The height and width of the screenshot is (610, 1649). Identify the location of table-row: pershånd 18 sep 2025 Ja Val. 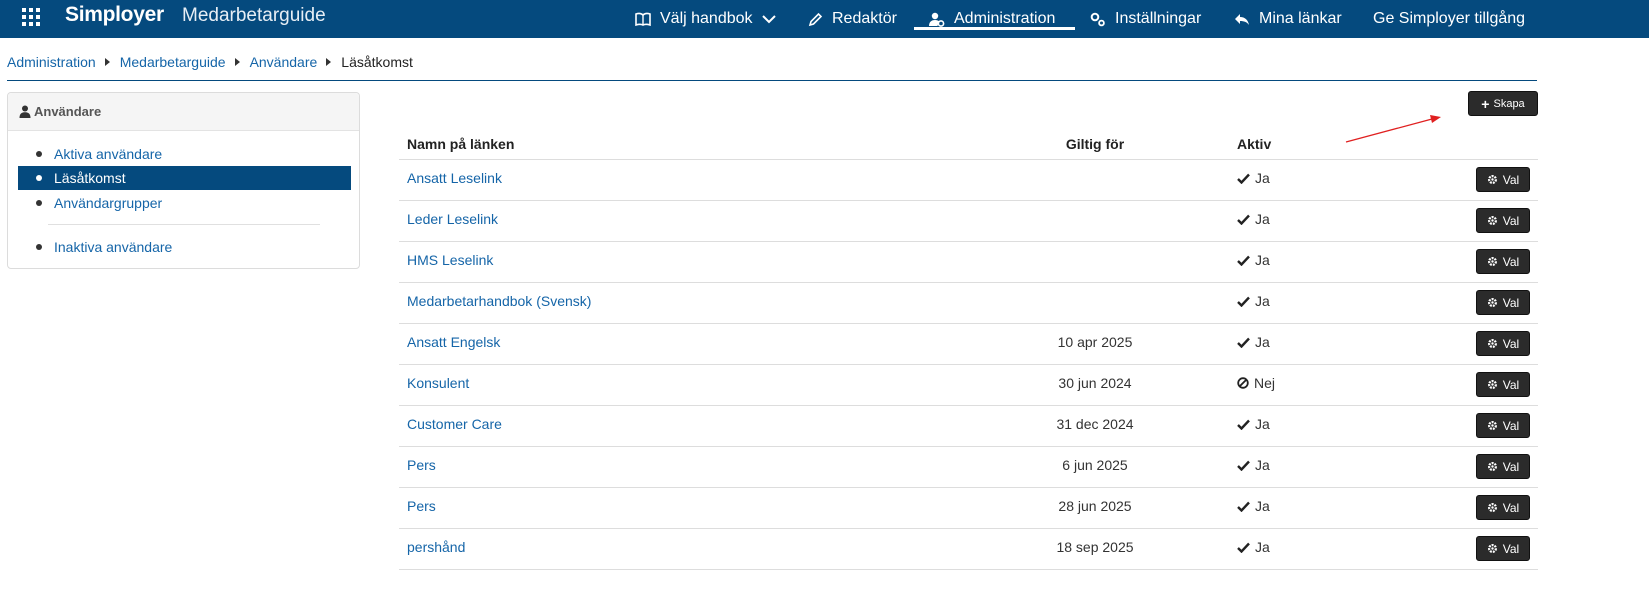
(968, 549).